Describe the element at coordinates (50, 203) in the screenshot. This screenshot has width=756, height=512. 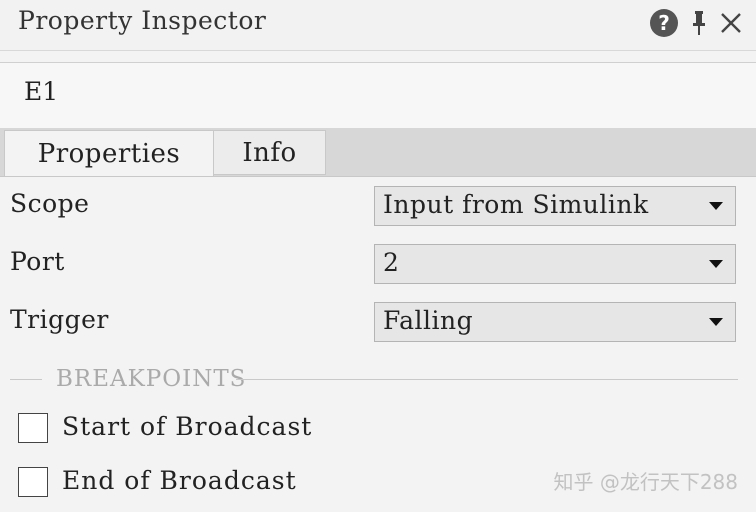
I see `scope-label: Scope` at that location.